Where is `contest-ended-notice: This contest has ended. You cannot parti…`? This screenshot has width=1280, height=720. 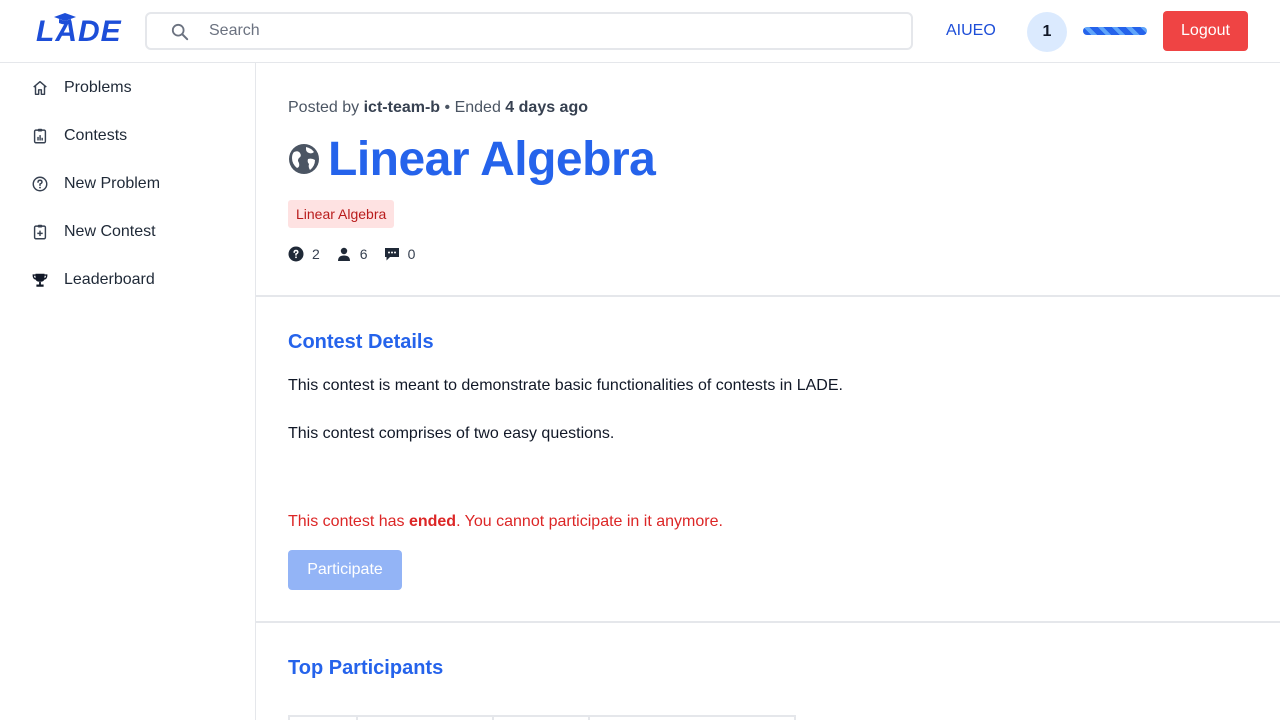 contest-ended-notice: This contest has ended. You cannot parti… is located at coordinates (505, 522).